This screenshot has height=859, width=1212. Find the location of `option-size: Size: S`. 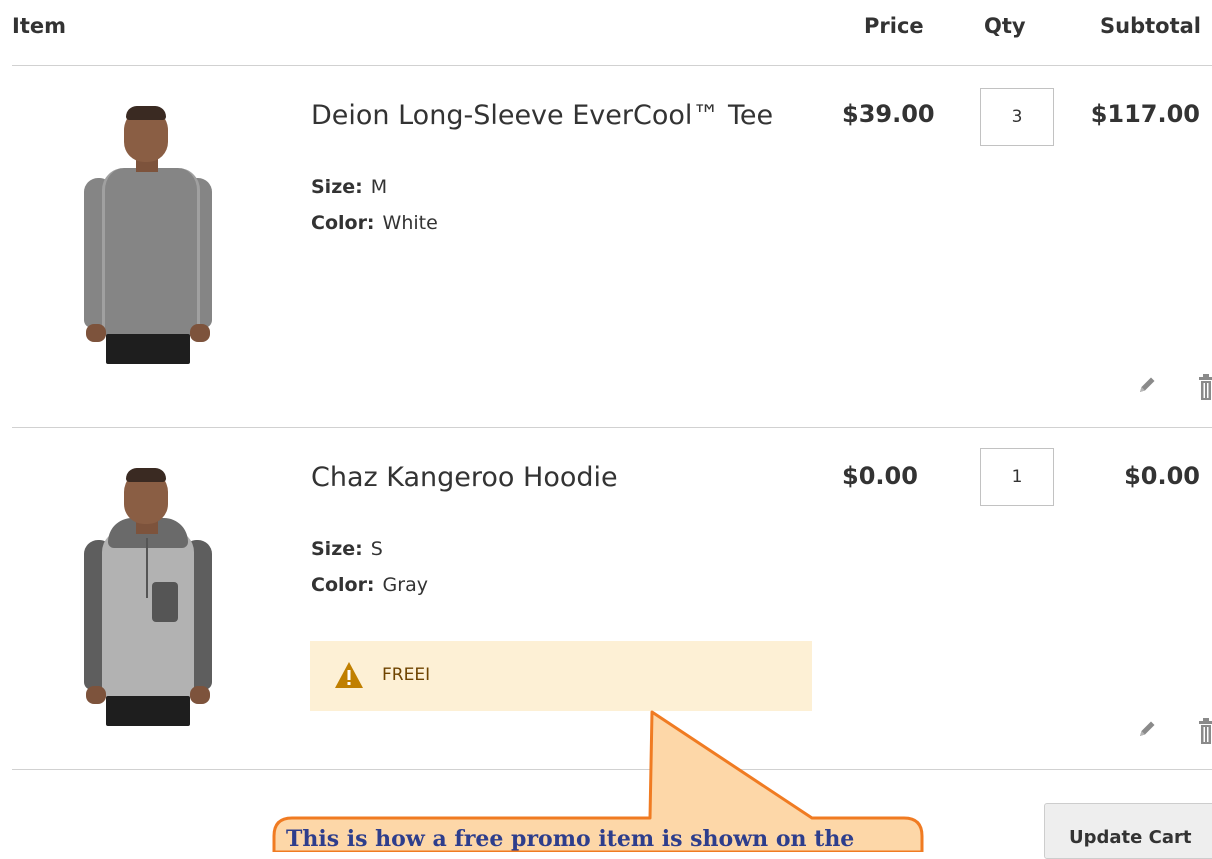

option-size: Size: S is located at coordinates (347, 549).